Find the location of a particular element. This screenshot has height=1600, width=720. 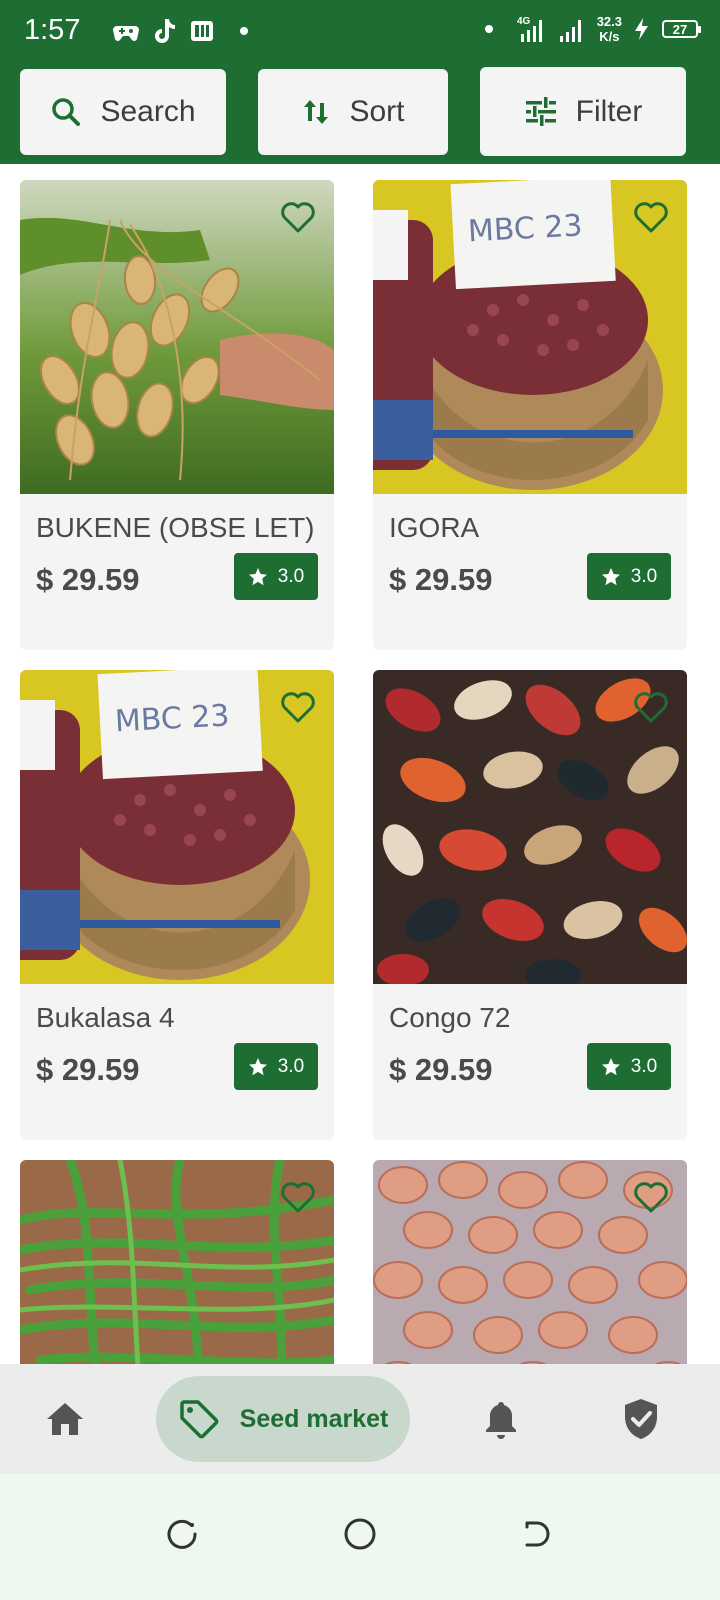

status-dot is located at coordinates (488, 29).